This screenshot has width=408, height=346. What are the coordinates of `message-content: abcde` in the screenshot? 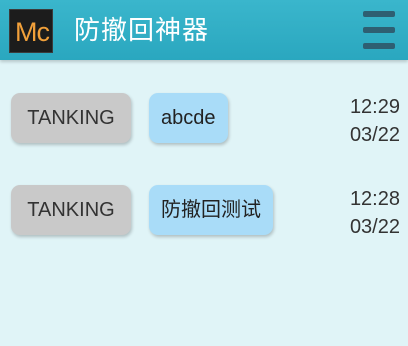 It's located at (188, 118).